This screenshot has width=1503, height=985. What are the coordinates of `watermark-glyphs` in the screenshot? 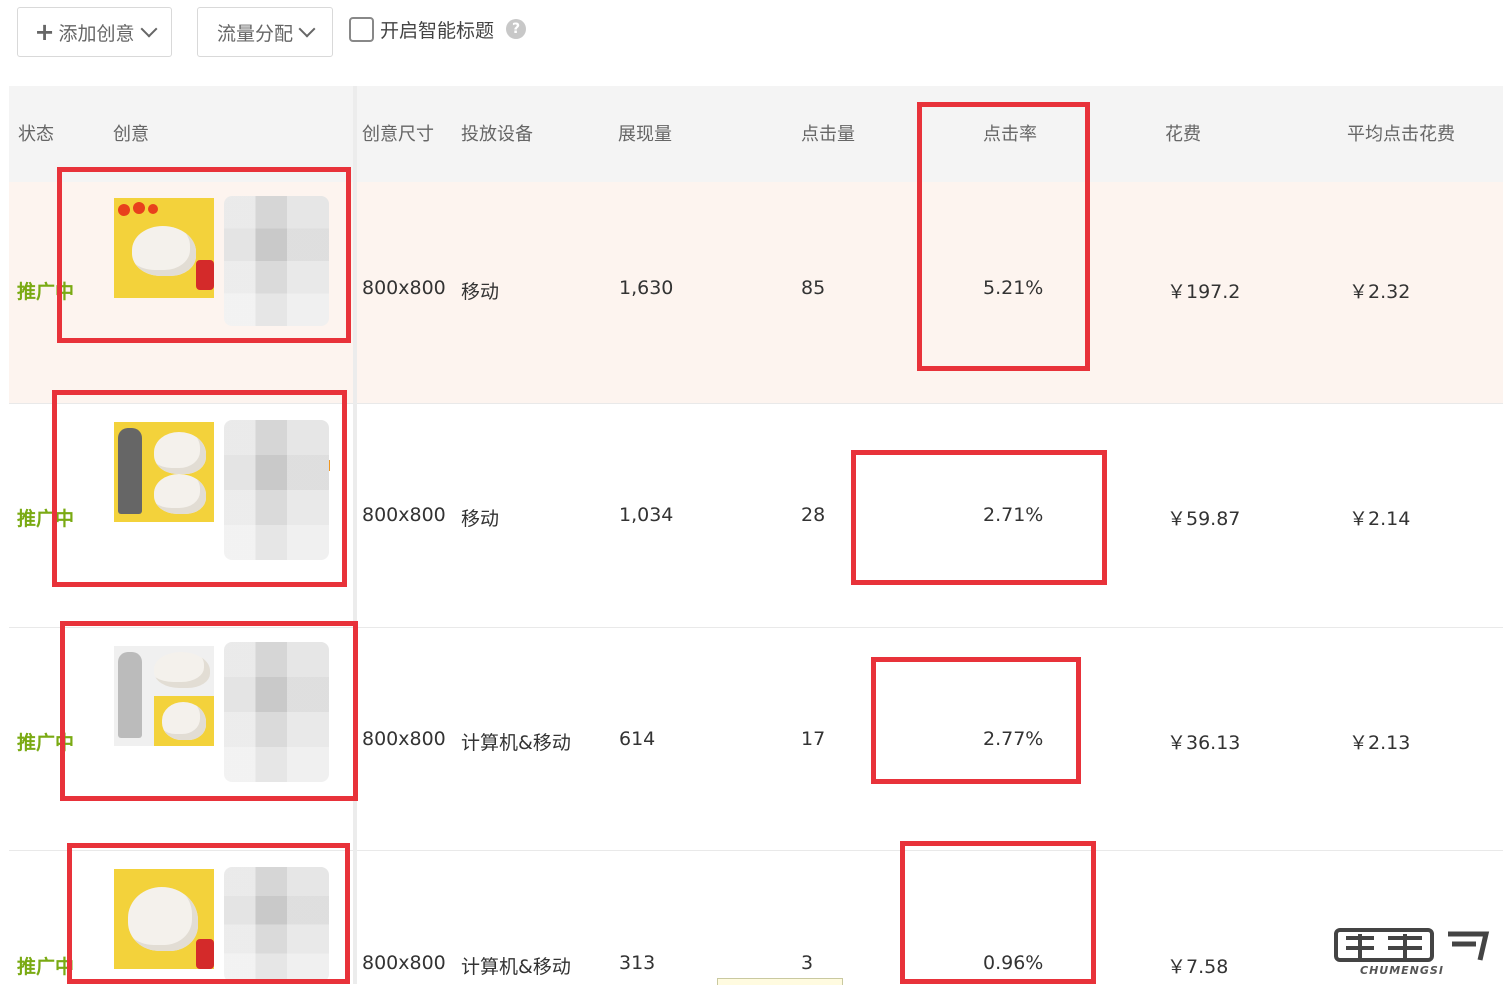 It's located at (1412, 945).